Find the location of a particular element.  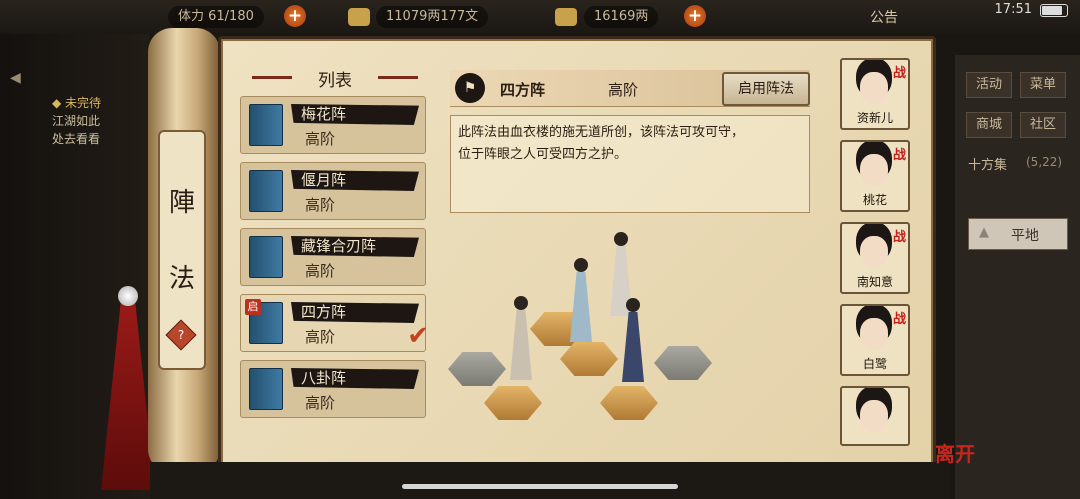

member-portrait: 战资新儿 is located at coordinates (875, 94).